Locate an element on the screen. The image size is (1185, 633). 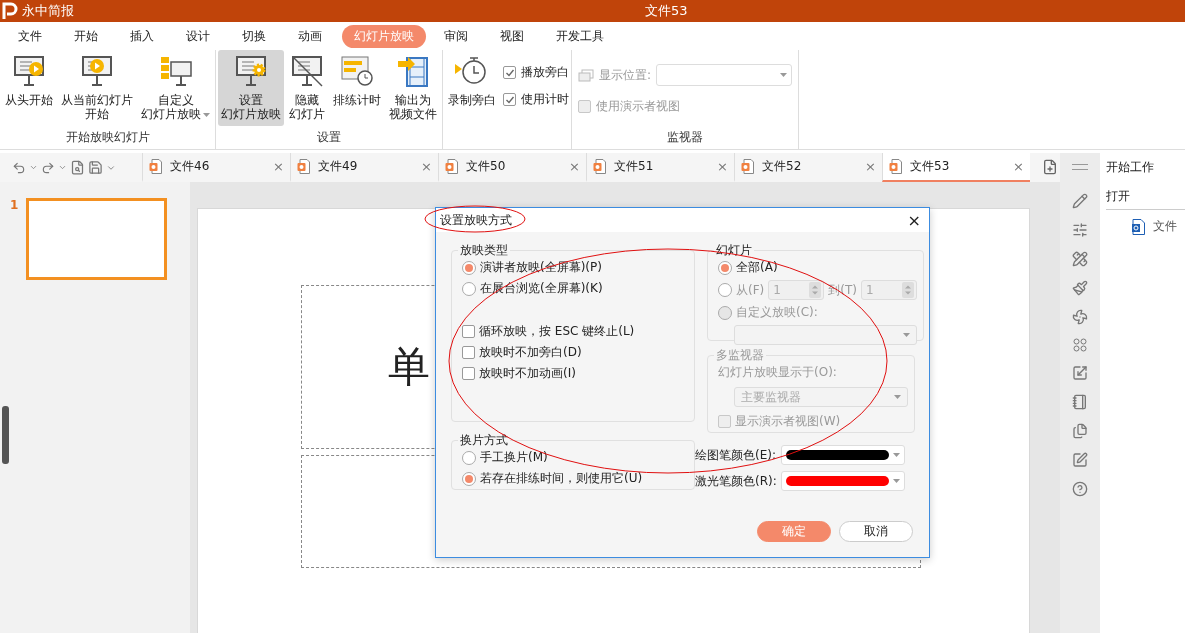
select-label: 显示位置: is located at coordinates (625, 75).